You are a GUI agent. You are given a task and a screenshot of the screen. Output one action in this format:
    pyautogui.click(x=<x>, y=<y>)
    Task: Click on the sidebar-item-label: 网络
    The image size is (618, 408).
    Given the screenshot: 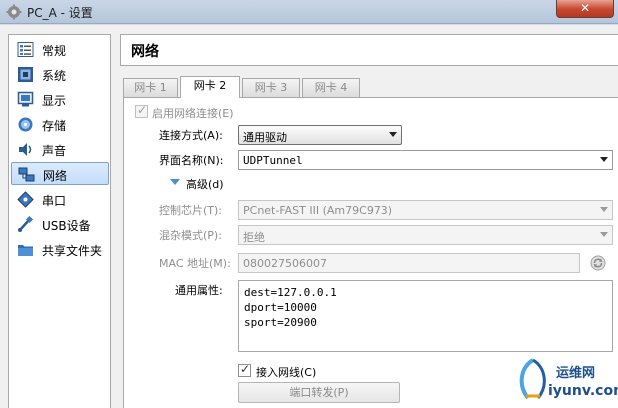 What is the action you would take?
    pyautogui.click(x=55, y=176)
    